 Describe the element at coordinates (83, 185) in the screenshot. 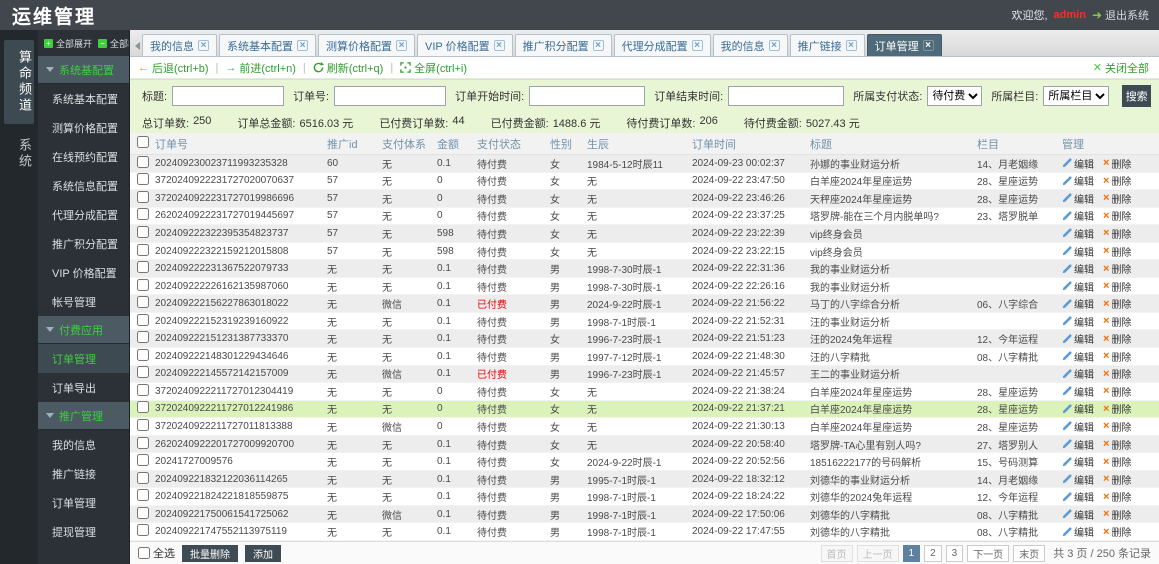

I see `sidebar-item: 系统信息配置` at that location.